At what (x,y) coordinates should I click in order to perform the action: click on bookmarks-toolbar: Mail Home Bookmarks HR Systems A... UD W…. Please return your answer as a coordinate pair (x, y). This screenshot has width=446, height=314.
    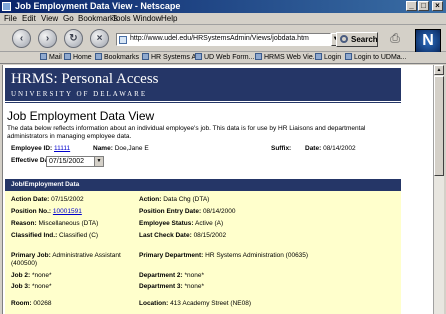
    Looking at the image, I should click on (223, 58).